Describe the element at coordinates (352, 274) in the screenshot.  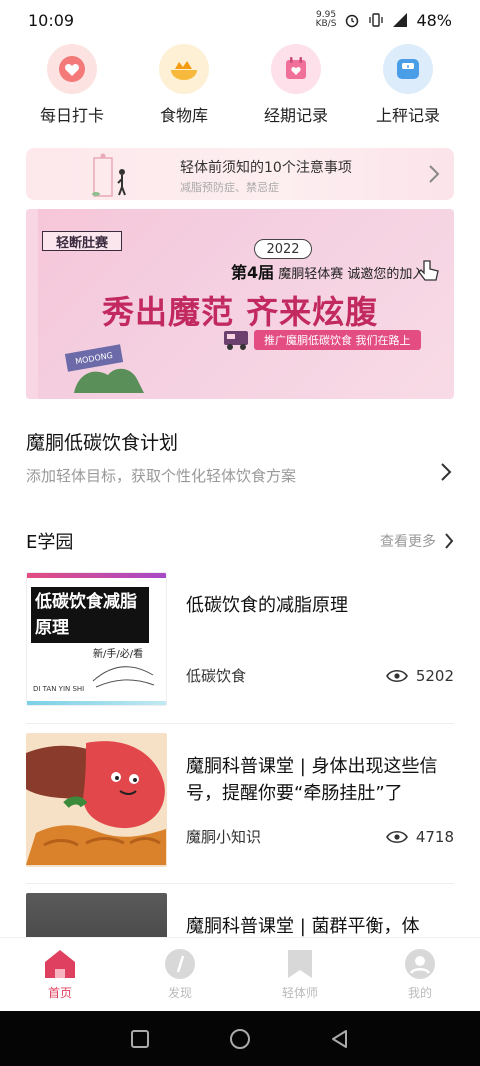
I see `promo-session-text: 魔胴轻体赛 诚邀您的加入` at that location.